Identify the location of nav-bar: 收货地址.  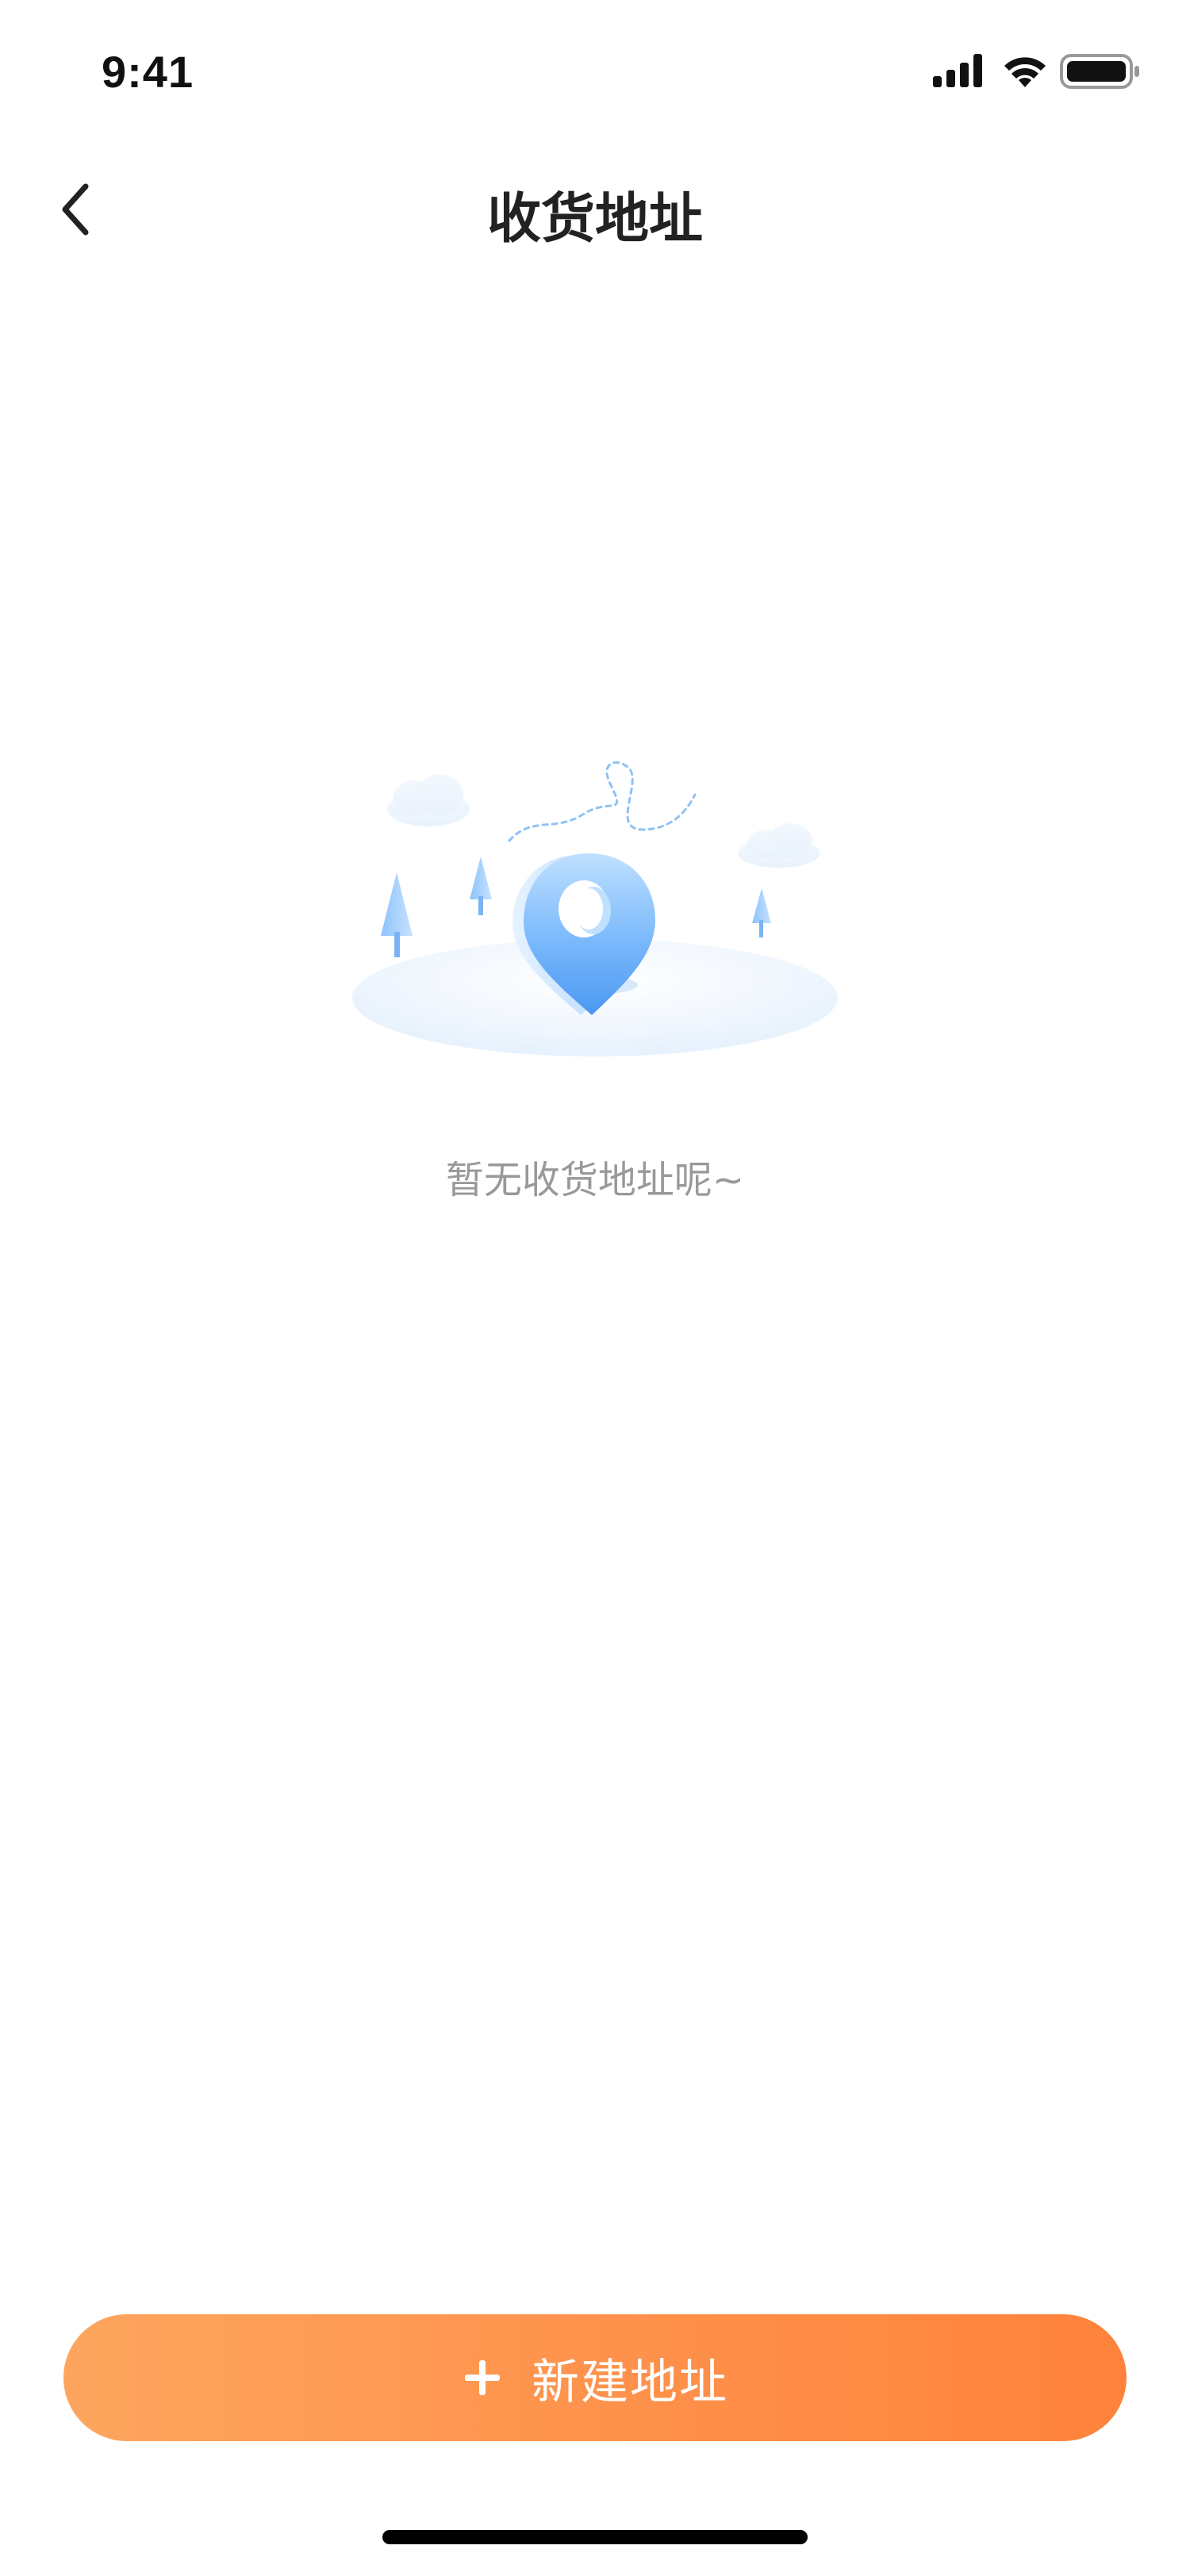
(595, 206).